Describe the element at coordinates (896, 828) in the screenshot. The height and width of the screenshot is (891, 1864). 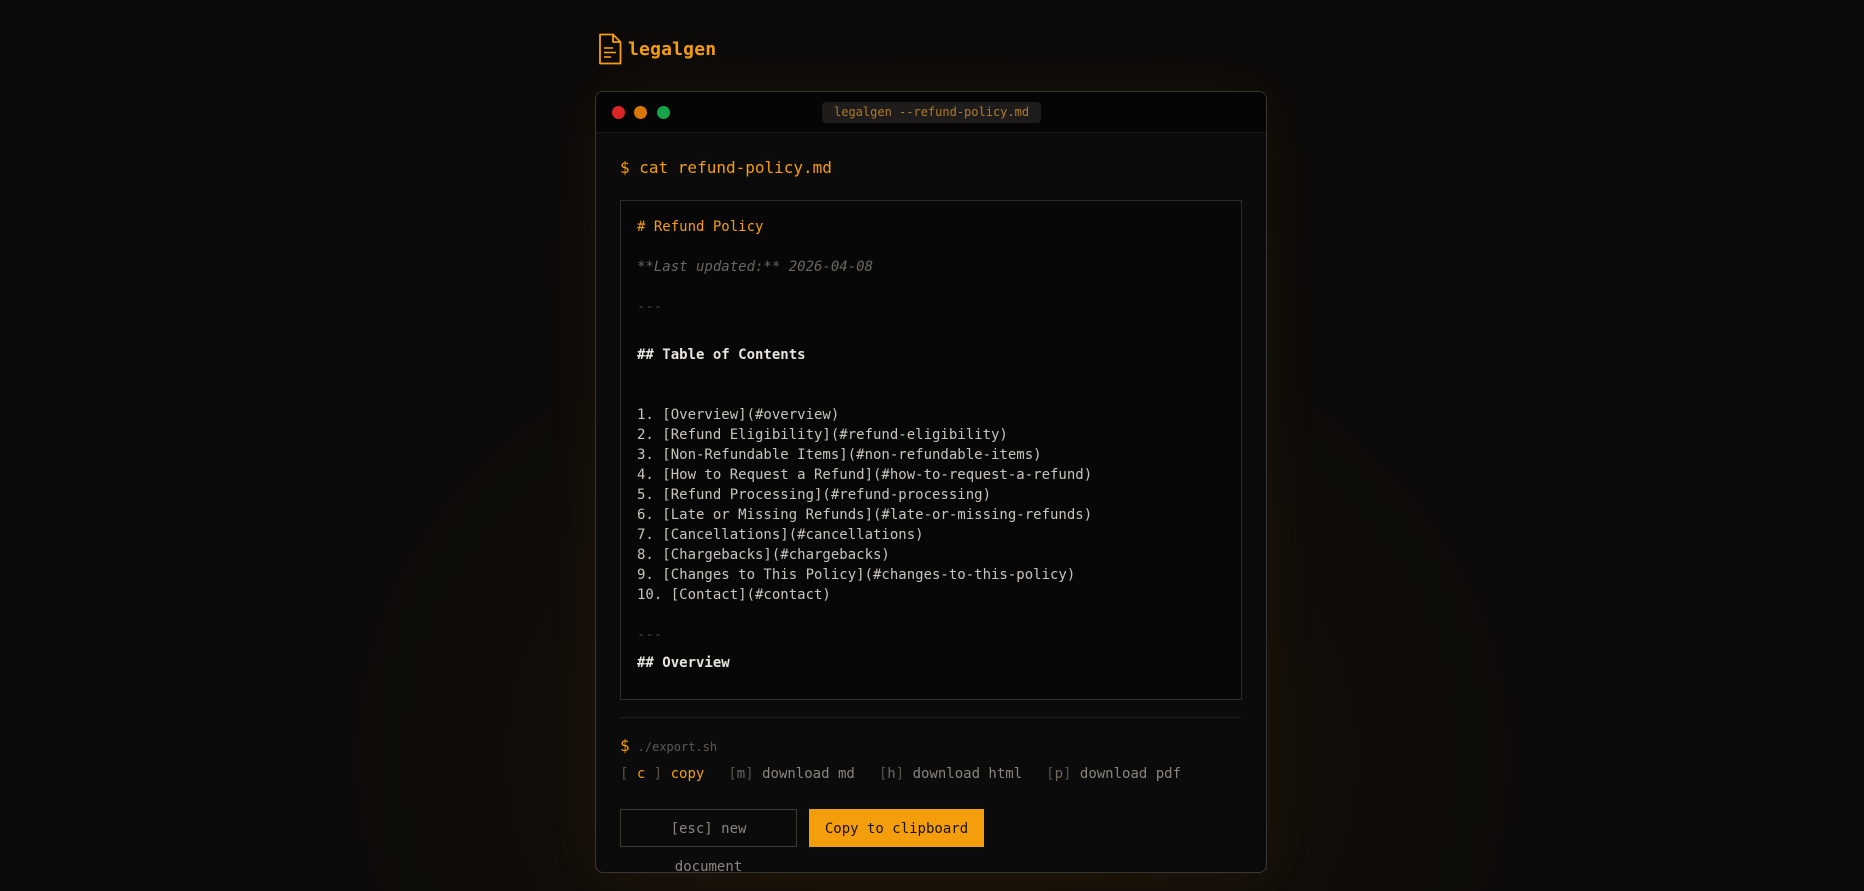
I see `copy-to-clipboard-button: Copy to clipboard` at that location.